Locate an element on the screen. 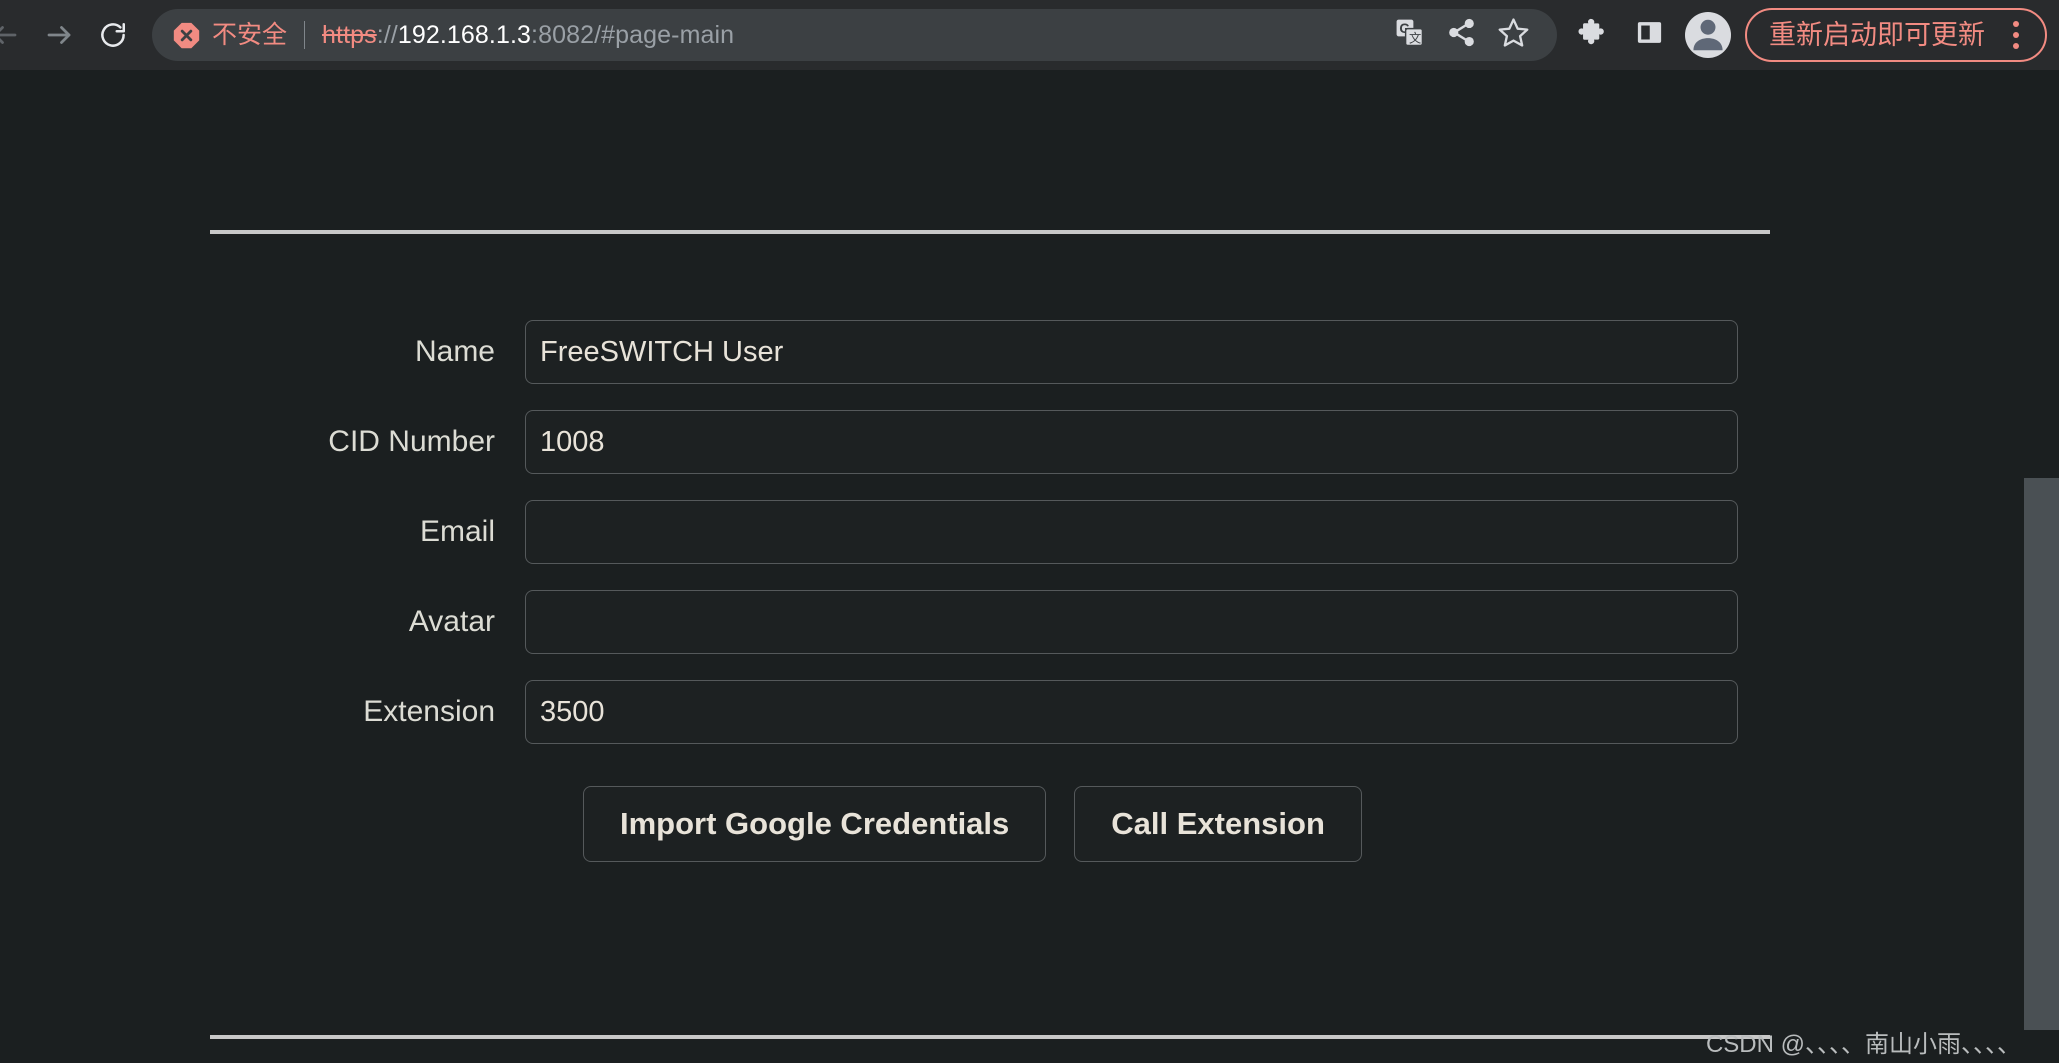 The width and height of the screenshot is (2059, 1063). extensions-button is located at coordinates (1593, 35).